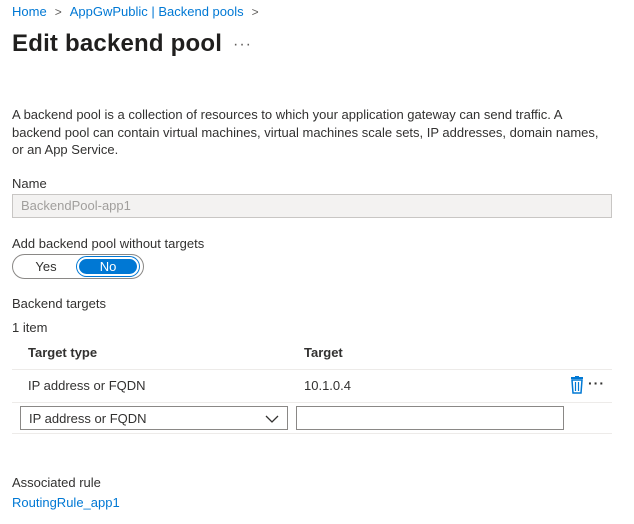  What do you see at coordinates (59, 303) in the screenshot?
I see `backend-targets-heading: Backend targets` at bounding box center [59, 303].